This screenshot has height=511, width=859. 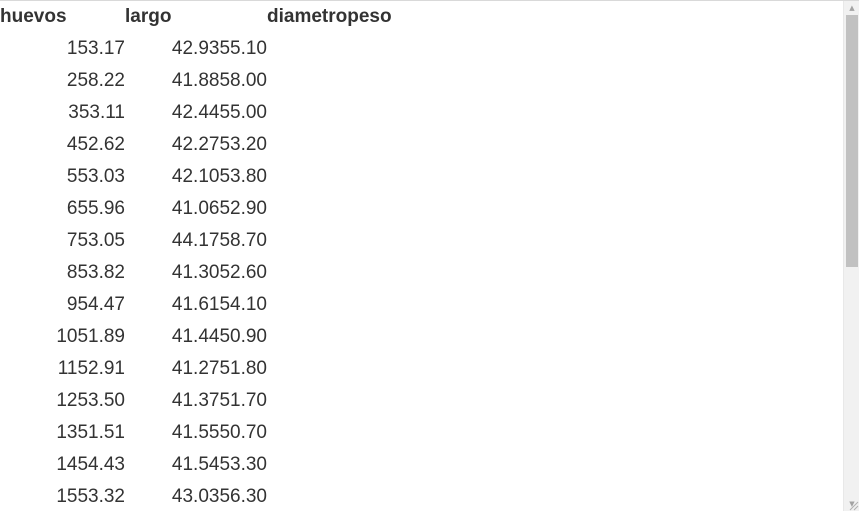 I want to click on cell-diametro-peso: 41.2751.80, so click(x=196, y=369).